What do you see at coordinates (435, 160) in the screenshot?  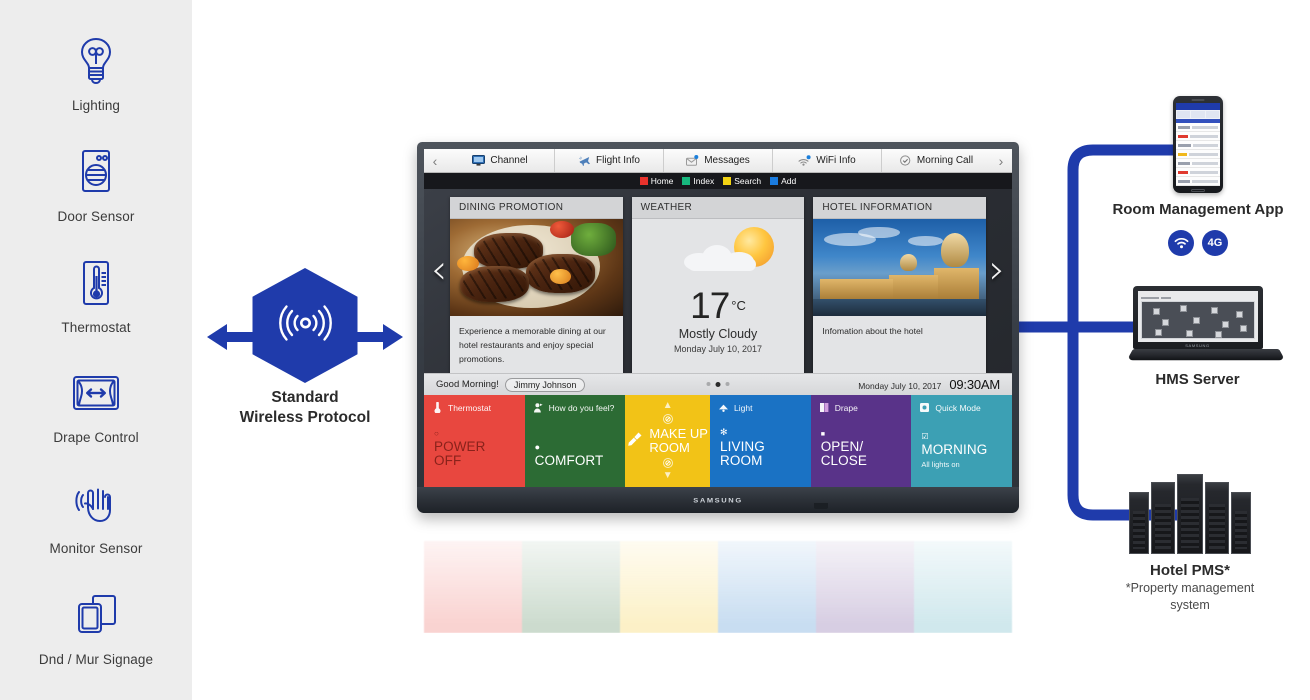 I see `nav-prev-button: ‹` at bounding box center [435, 160].